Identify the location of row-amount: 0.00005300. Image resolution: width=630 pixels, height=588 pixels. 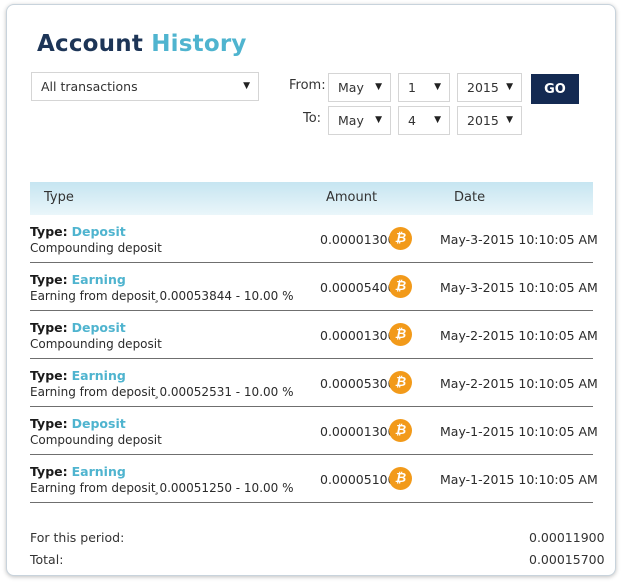
(358, 383).